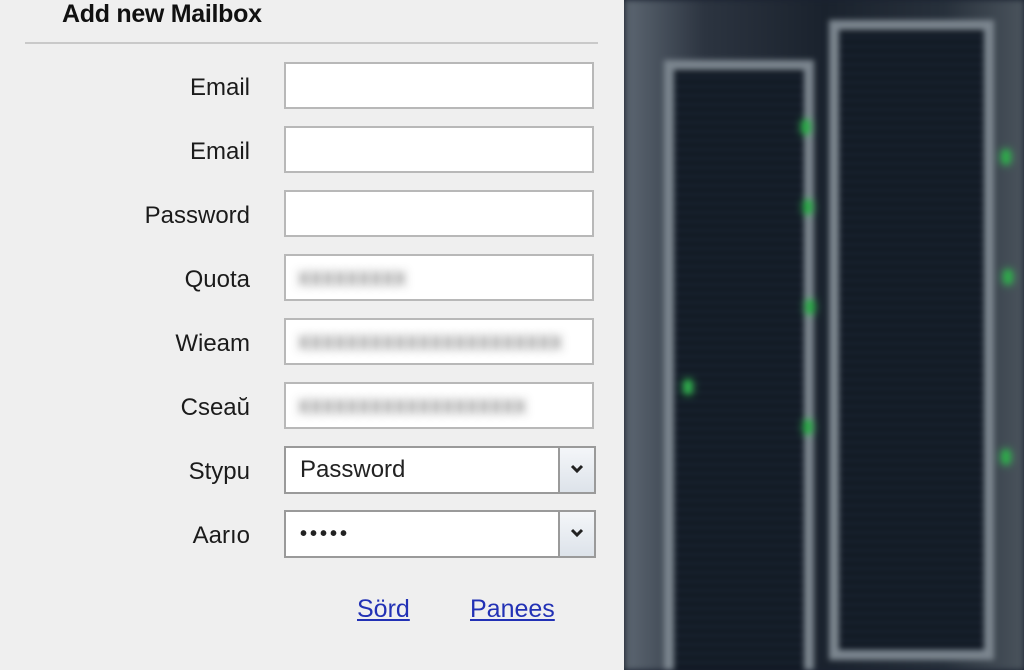 This screenshot has width=1024, height=670. What do you see at coordinates (439, 277) in the screenshot?
I see `quota-input: xxxxxxxxx` at bounding box center [439, 277].